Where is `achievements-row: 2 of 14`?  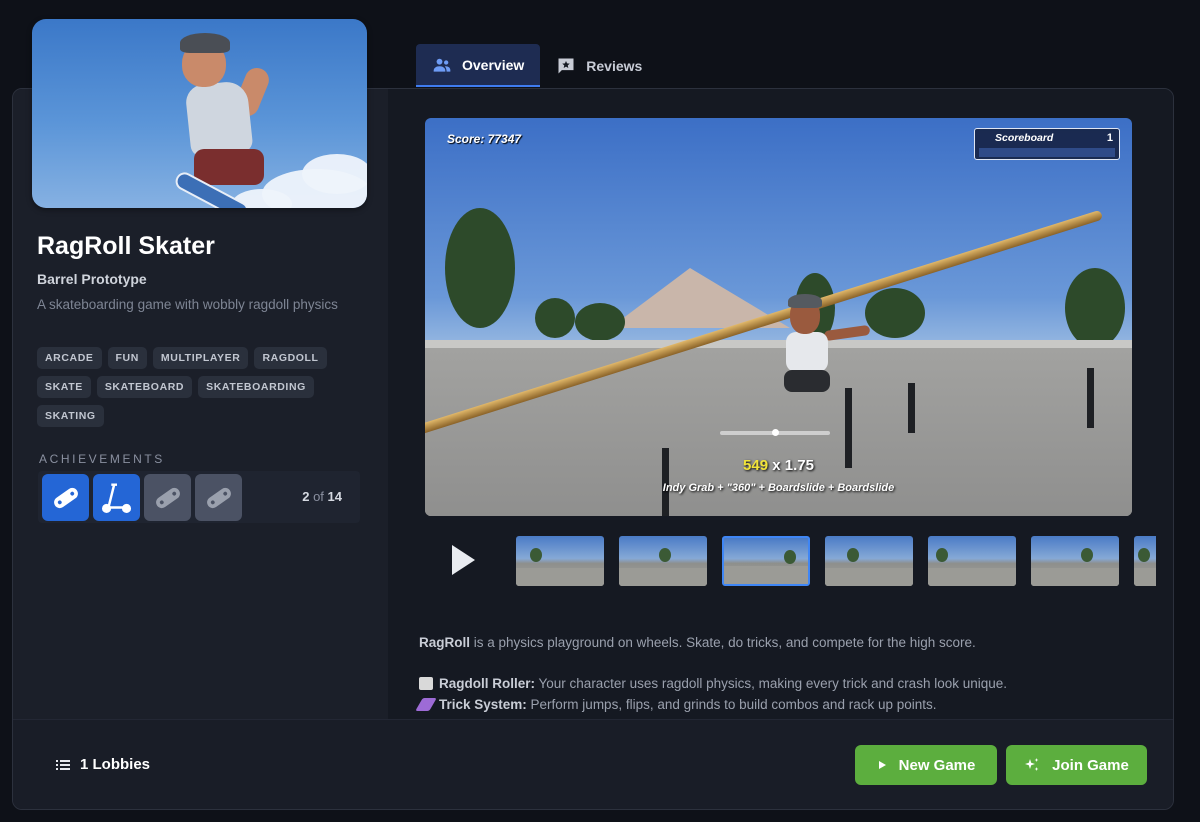
achievements-row: 2 of 14 is located at coordinates (199, 497).